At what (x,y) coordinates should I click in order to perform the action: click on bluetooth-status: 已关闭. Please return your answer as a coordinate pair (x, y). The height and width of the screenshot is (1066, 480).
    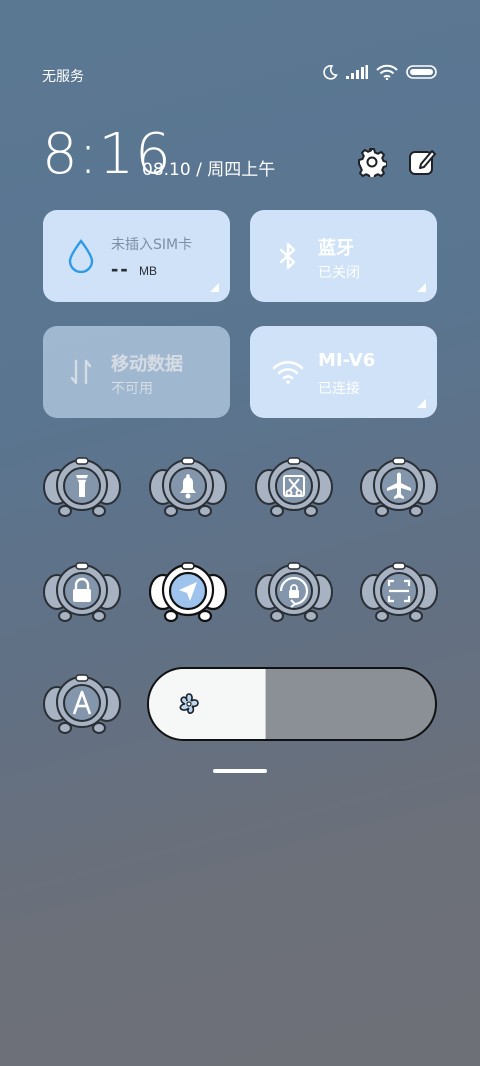
    Looking at the image, I should click on (339, 273).